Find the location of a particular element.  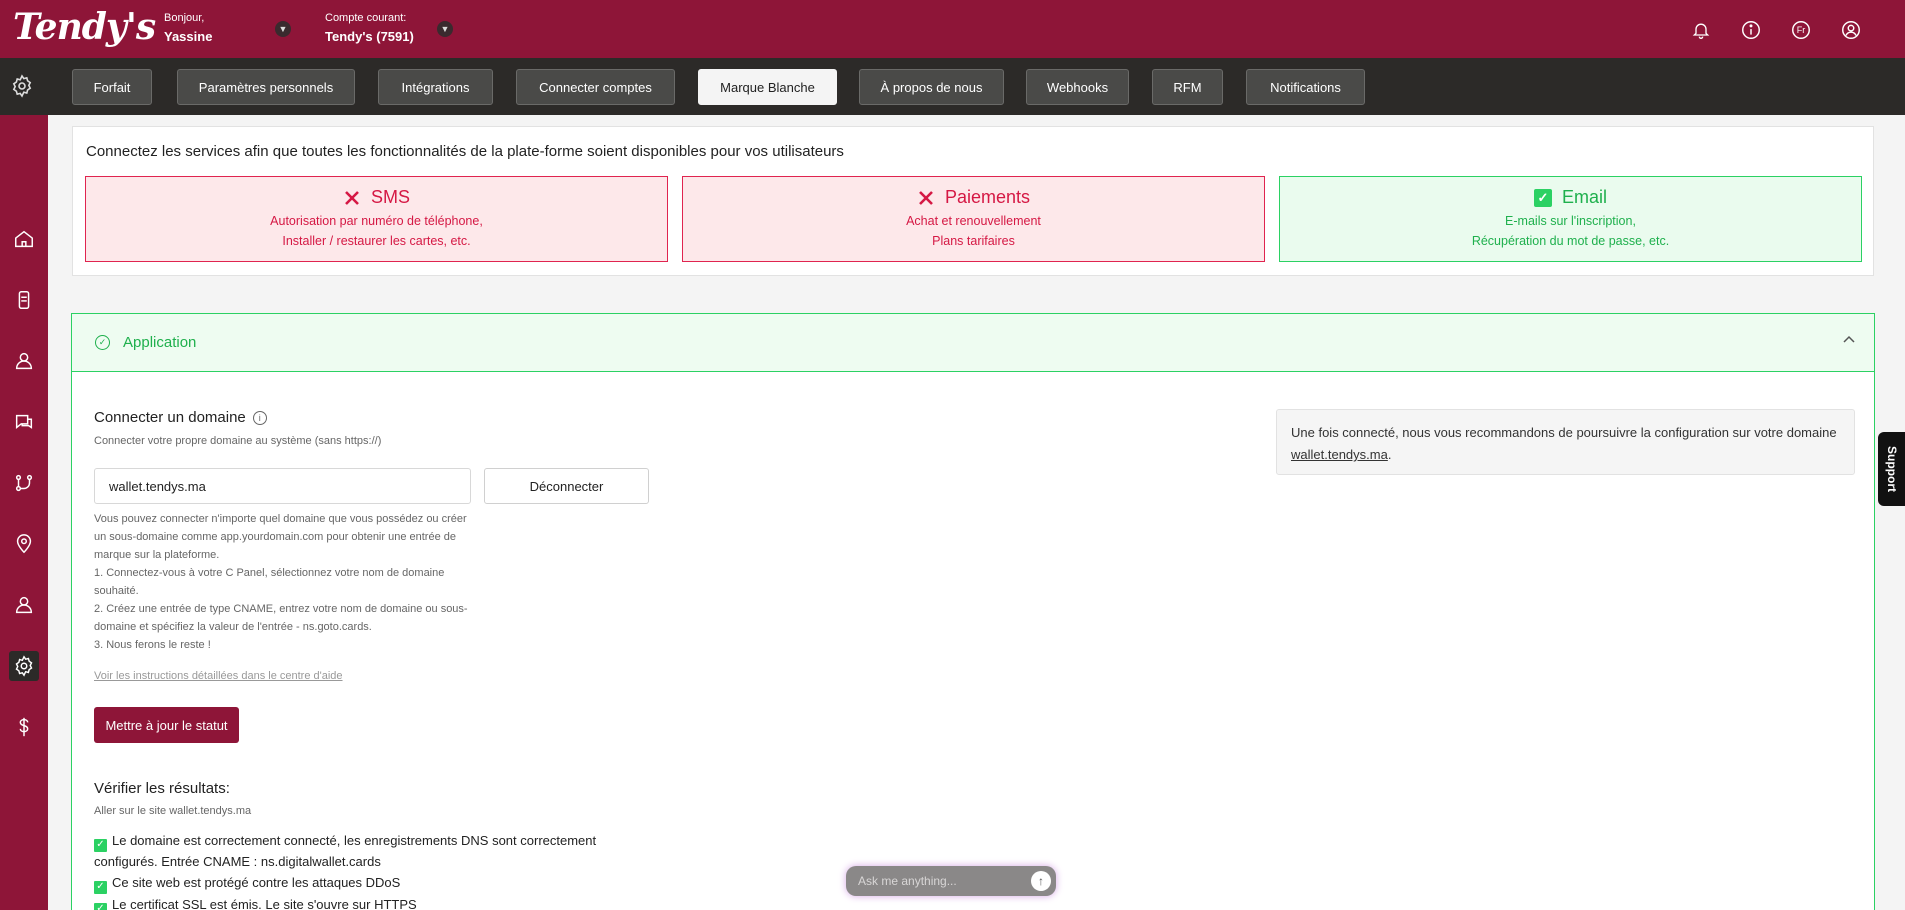

mobile-card-icon is located at coordinates (24, 300).